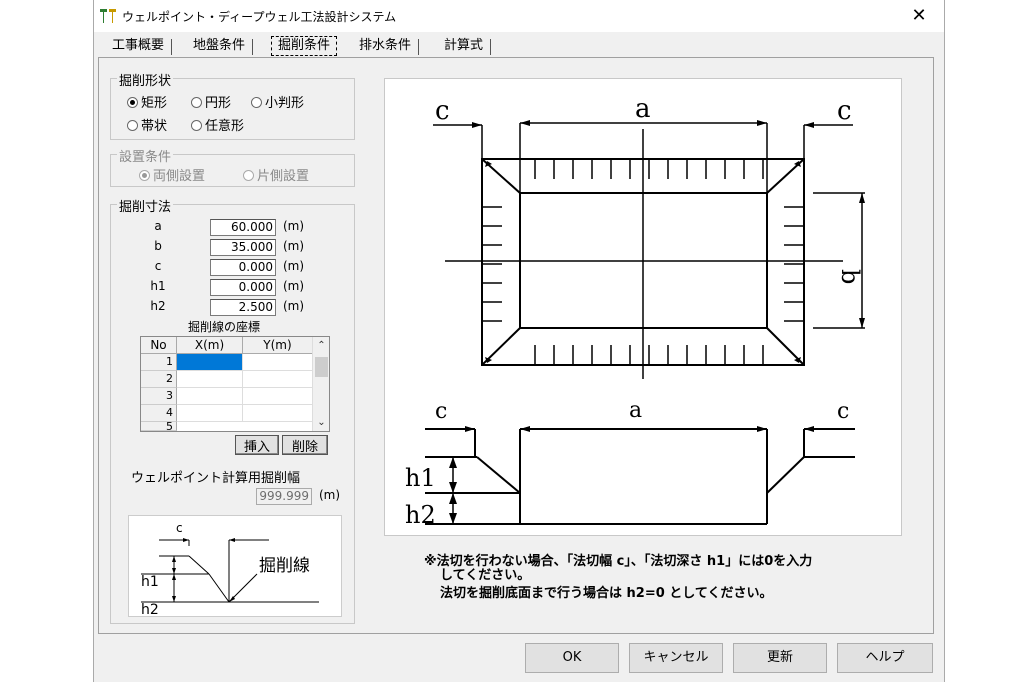 The image size is (1024, 682). What do you see at coordinates (285, 103) in the screenshot?
I see `radio-label: 小判形` at bounding box center [285, 103].